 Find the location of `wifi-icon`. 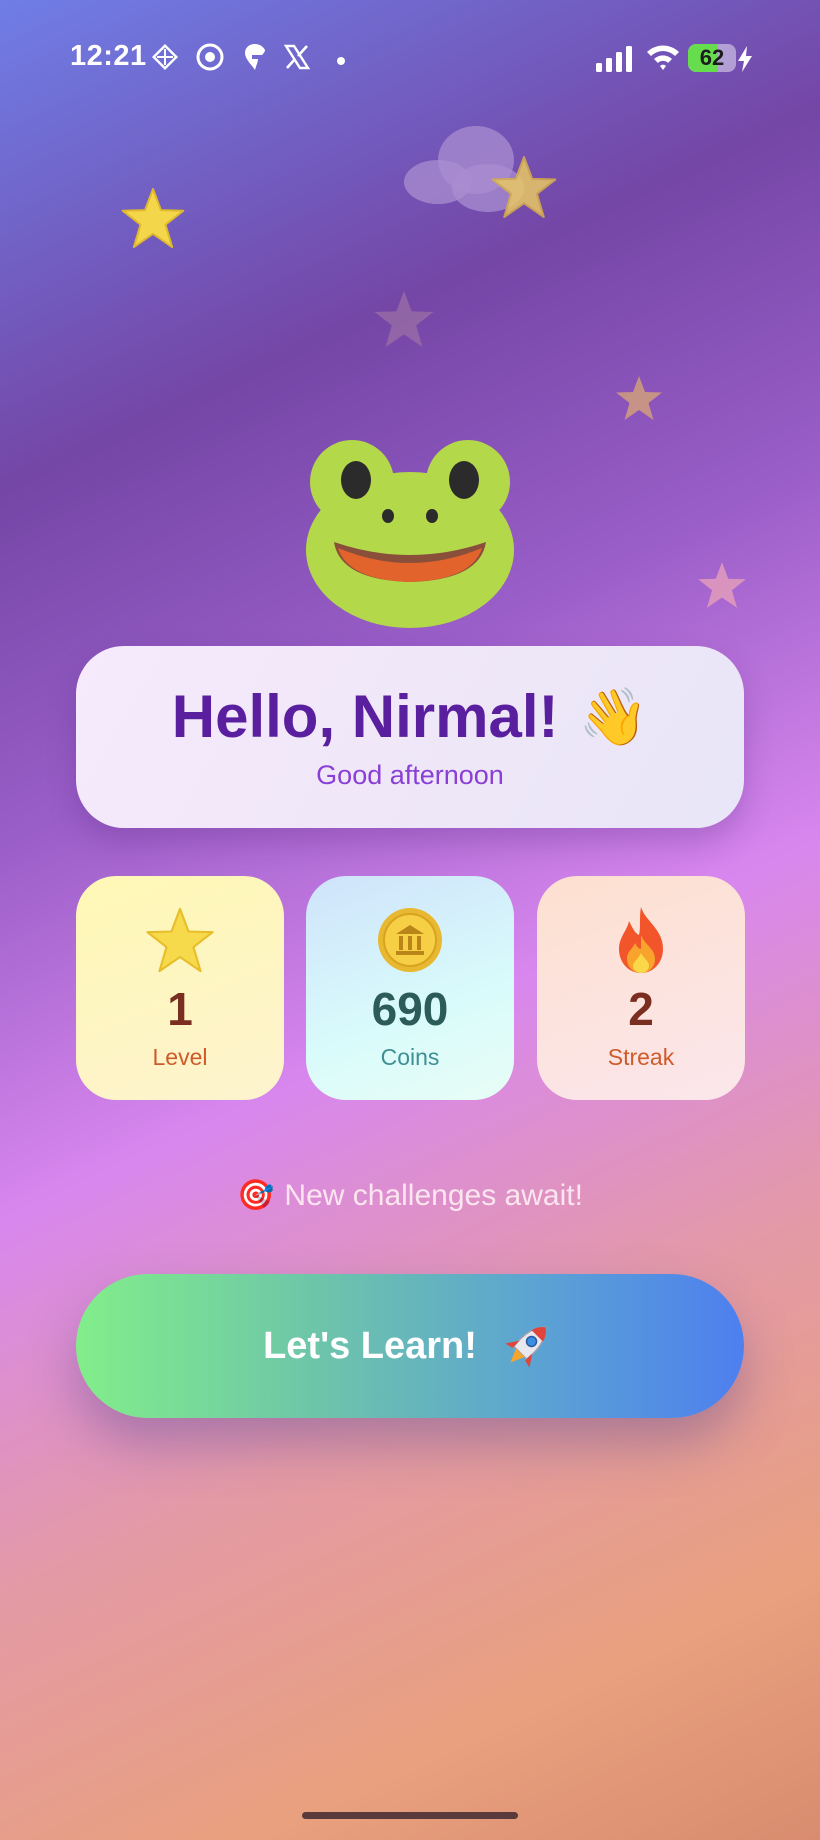

wifi-icon is located at coordinates (663, 57).